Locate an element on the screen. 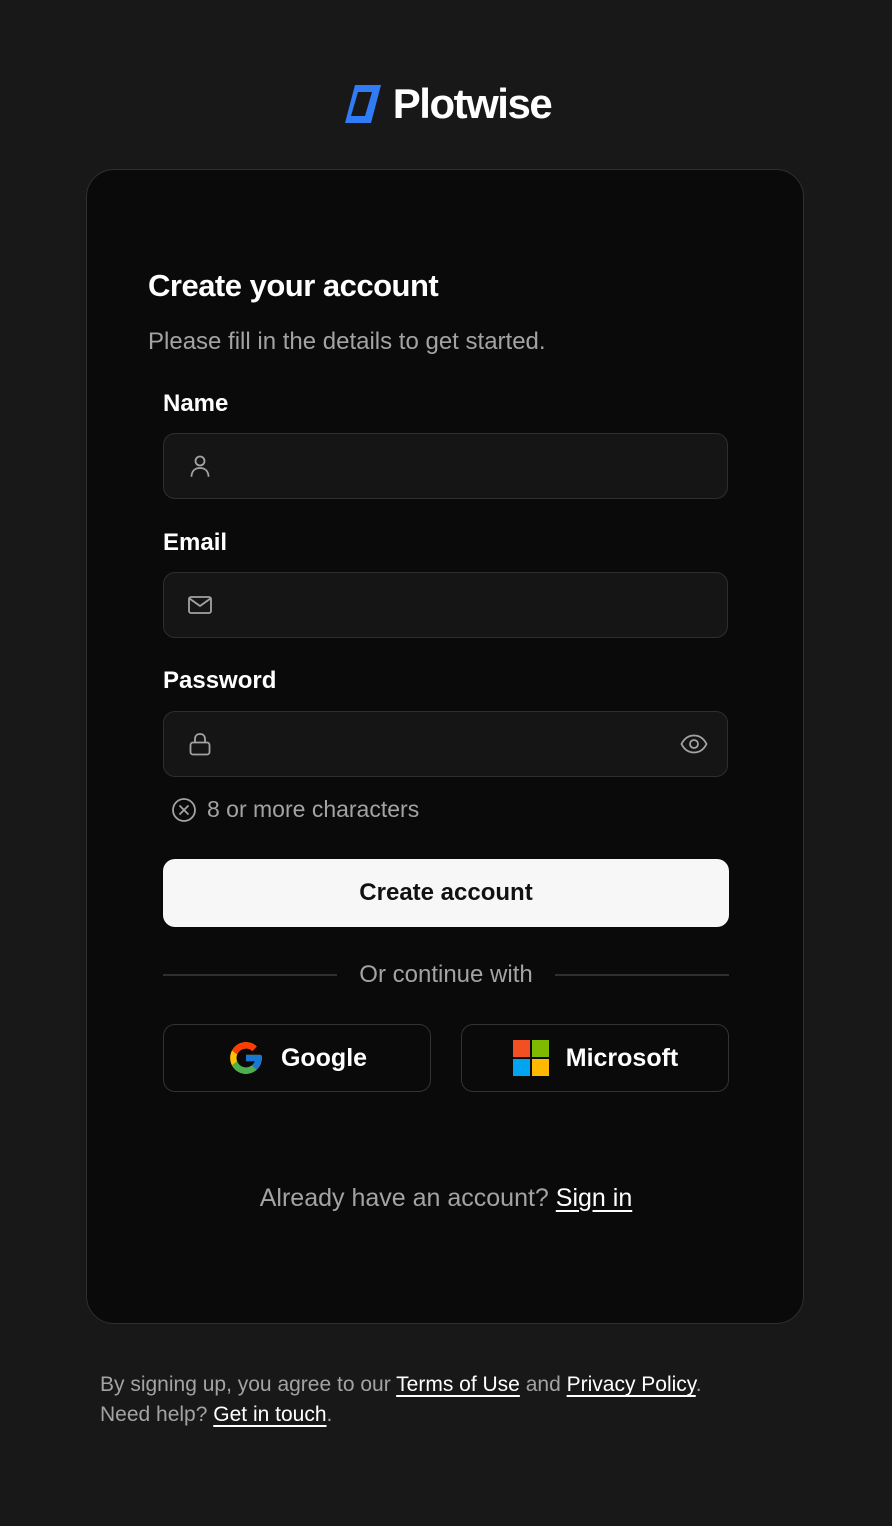 This screenshot has height=1526, width=892. email-label: Email is located at coordinates (195, 542).